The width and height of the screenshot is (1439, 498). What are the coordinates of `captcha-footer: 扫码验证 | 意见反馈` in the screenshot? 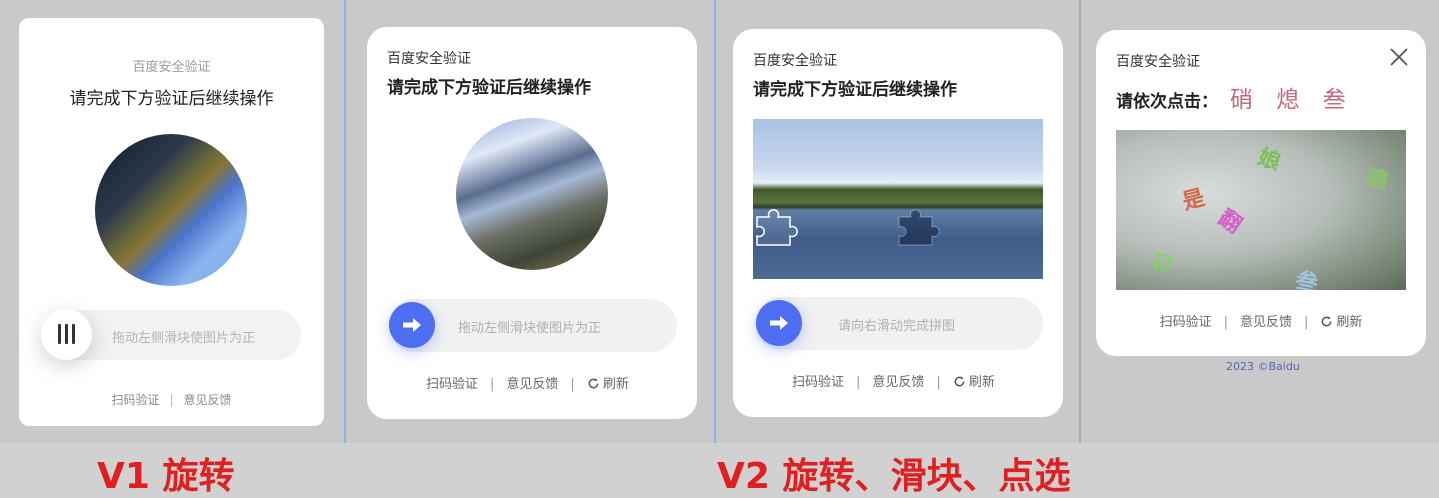 It's located at (171, 399).